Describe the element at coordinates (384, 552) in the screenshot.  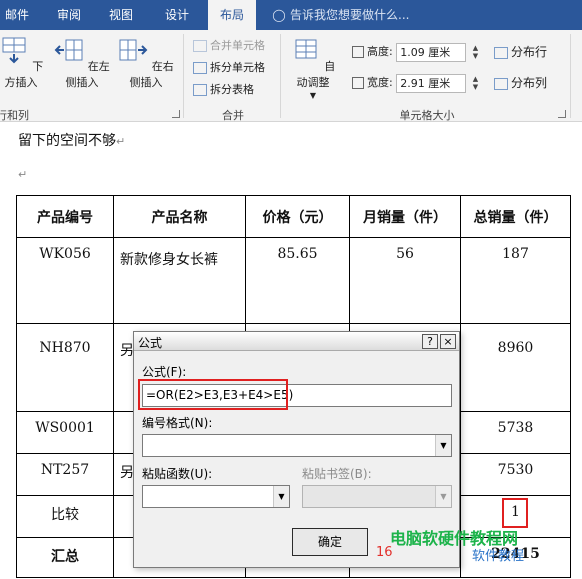
I see `watermark-number: 16` at that location.